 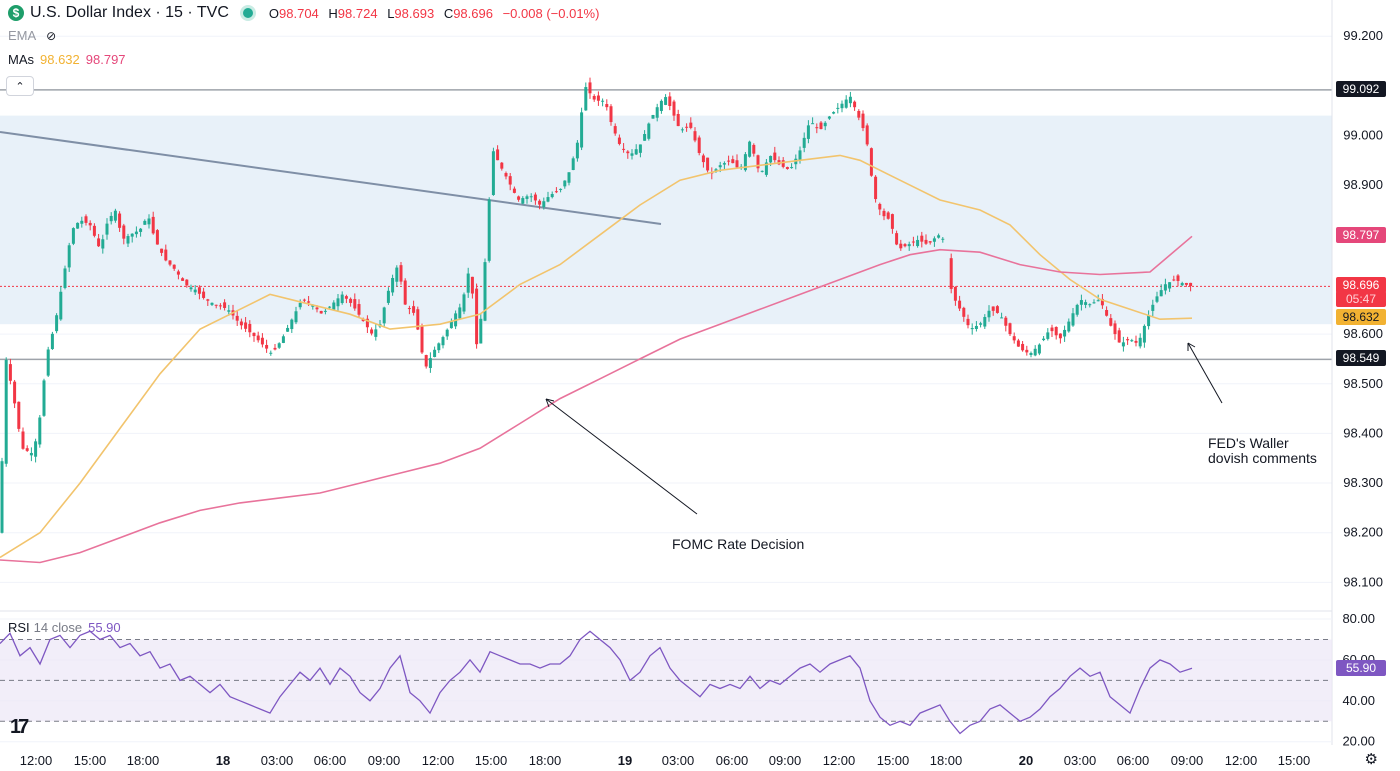 What do you see at coordinates (277, 760) in the screenshot?
I see `time-tick-label: 03:00` at bounding box center [277, 760].